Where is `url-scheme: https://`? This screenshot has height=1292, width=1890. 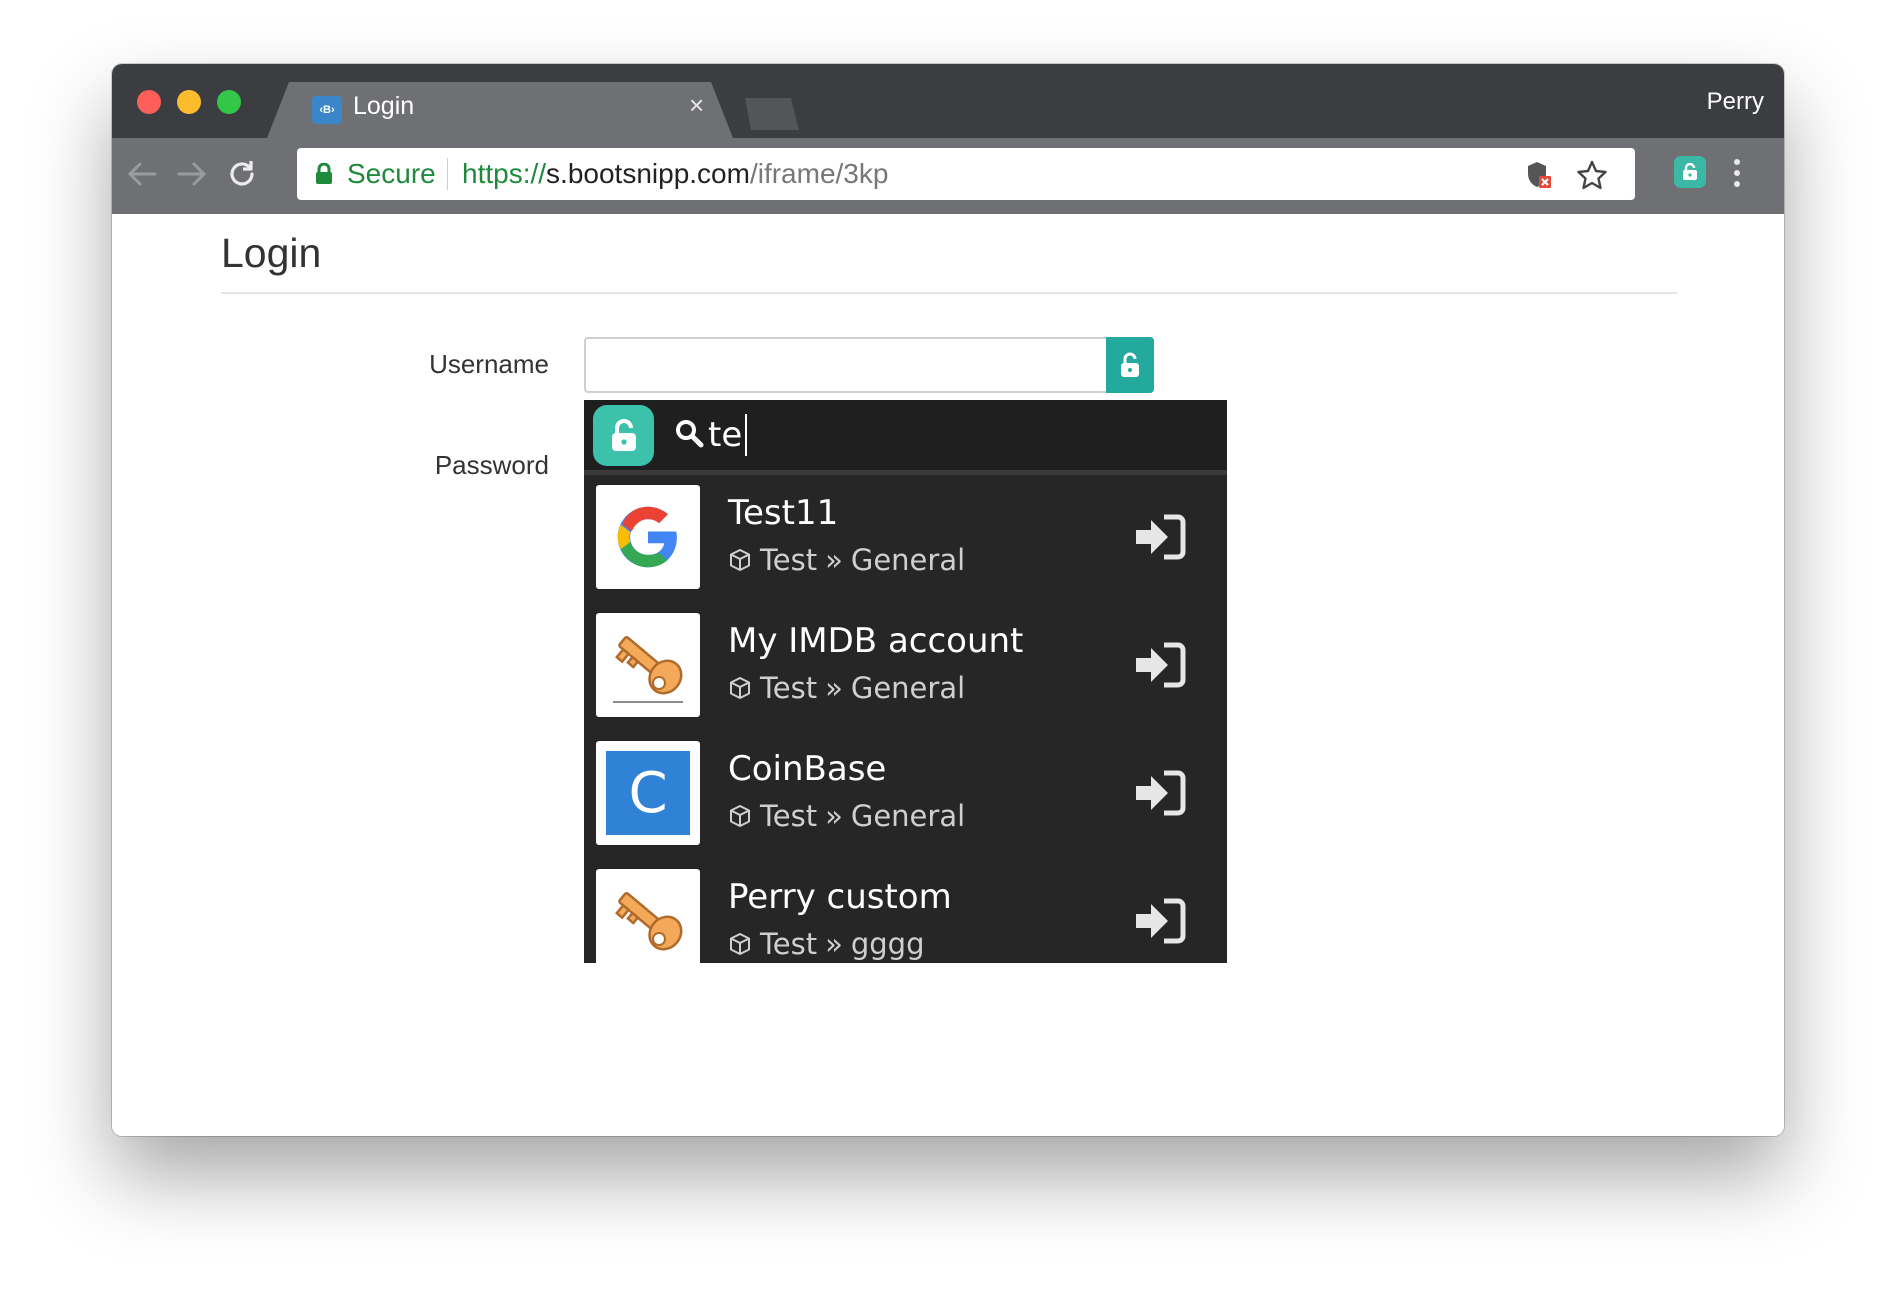
url-scheme: https:// is located at coordinates (504, 173).